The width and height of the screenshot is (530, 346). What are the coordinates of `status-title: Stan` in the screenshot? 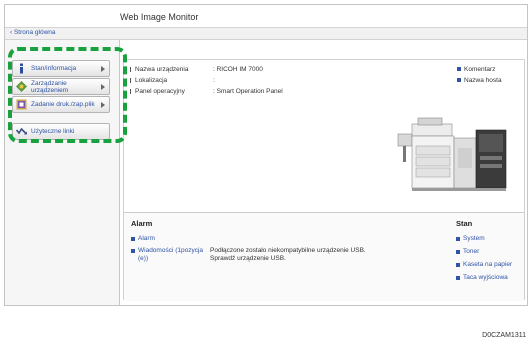 It's located at (464, 223).